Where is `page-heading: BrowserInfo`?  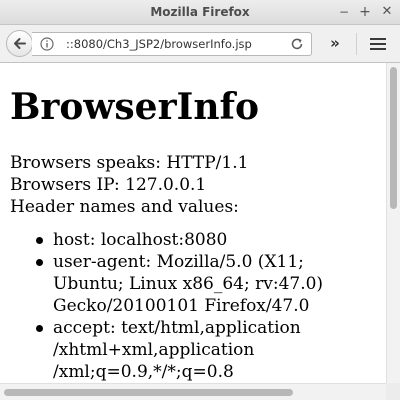
page-heading: BrowserInfo is located at coordinates (135, 107).